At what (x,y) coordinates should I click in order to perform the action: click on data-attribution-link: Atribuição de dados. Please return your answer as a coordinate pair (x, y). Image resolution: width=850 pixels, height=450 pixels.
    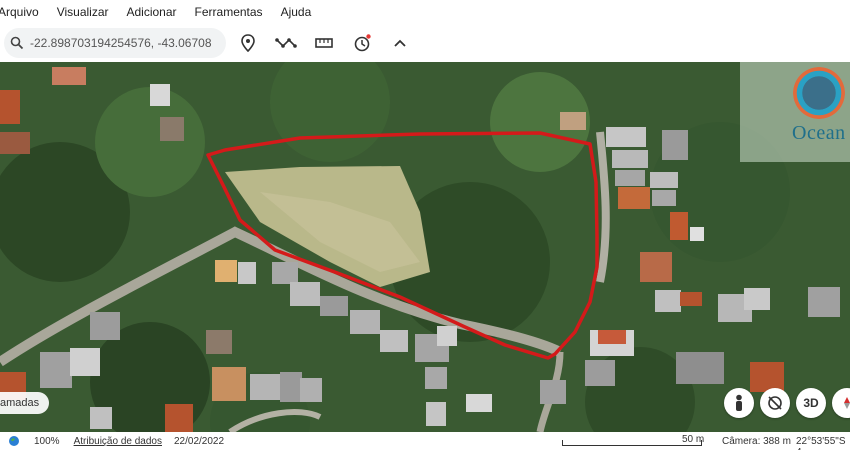
    Looking at the image, I should click on (118, 441).